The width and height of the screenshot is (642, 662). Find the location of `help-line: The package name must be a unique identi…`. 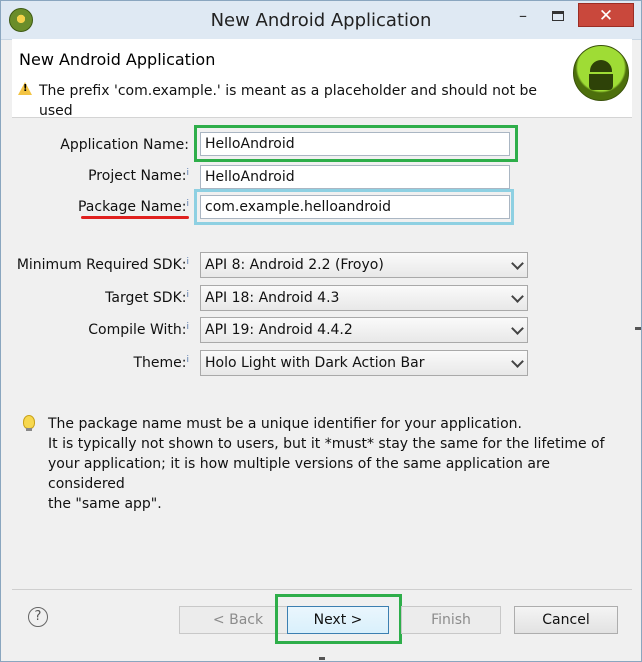

help-line: The package name must be a unique identi… is located at coordinates (285, 424).